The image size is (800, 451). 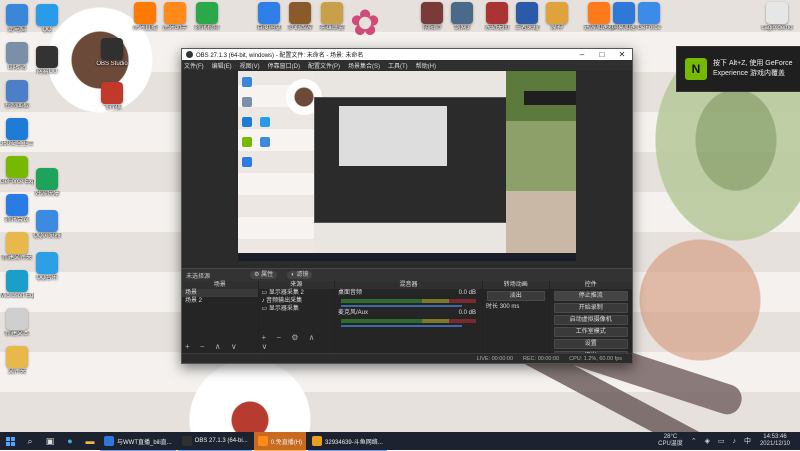 What do you see at coordinates (47, 267) in the screenshot?
I see `desktop-shortcut: QQ音乐` at bounding box center [47, 267].